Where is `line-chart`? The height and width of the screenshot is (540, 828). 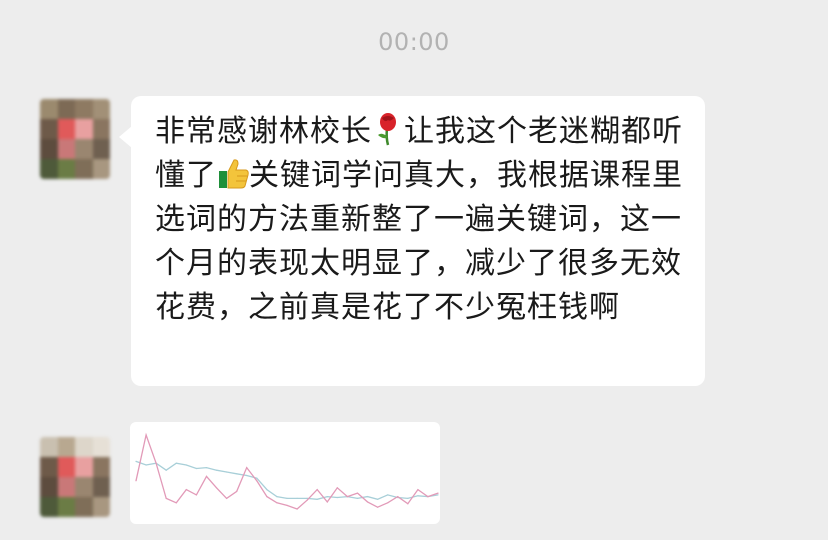 line-chart is located at coordinates (287, 471).